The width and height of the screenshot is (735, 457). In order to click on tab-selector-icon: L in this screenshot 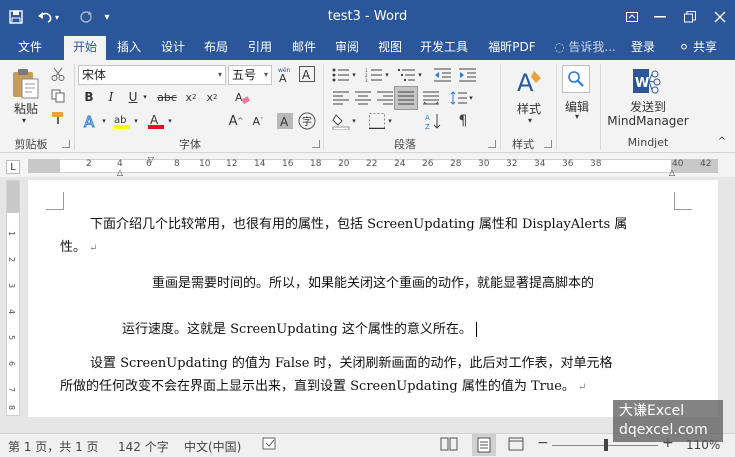, I will do `click(13, 167)`.